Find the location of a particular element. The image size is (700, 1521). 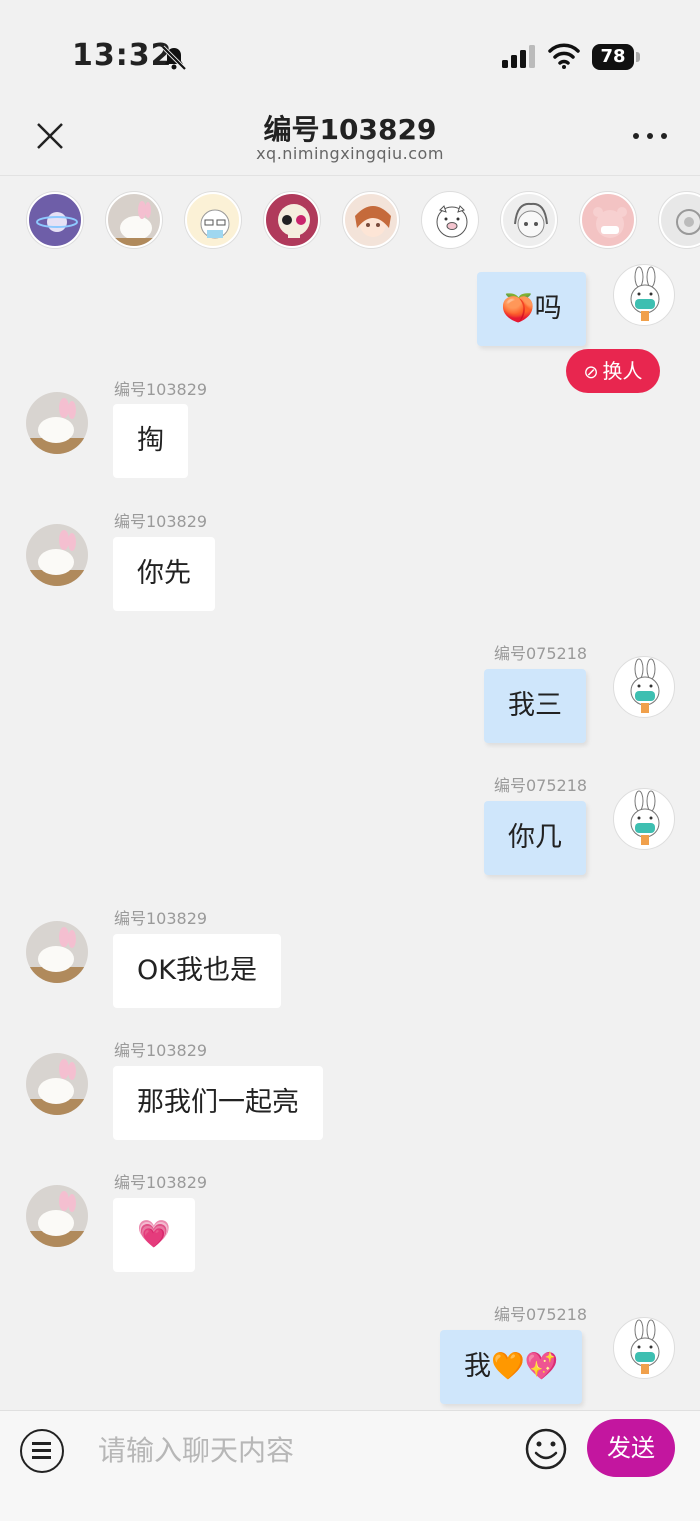

skull-avatar is located at coordinates (292, 220).